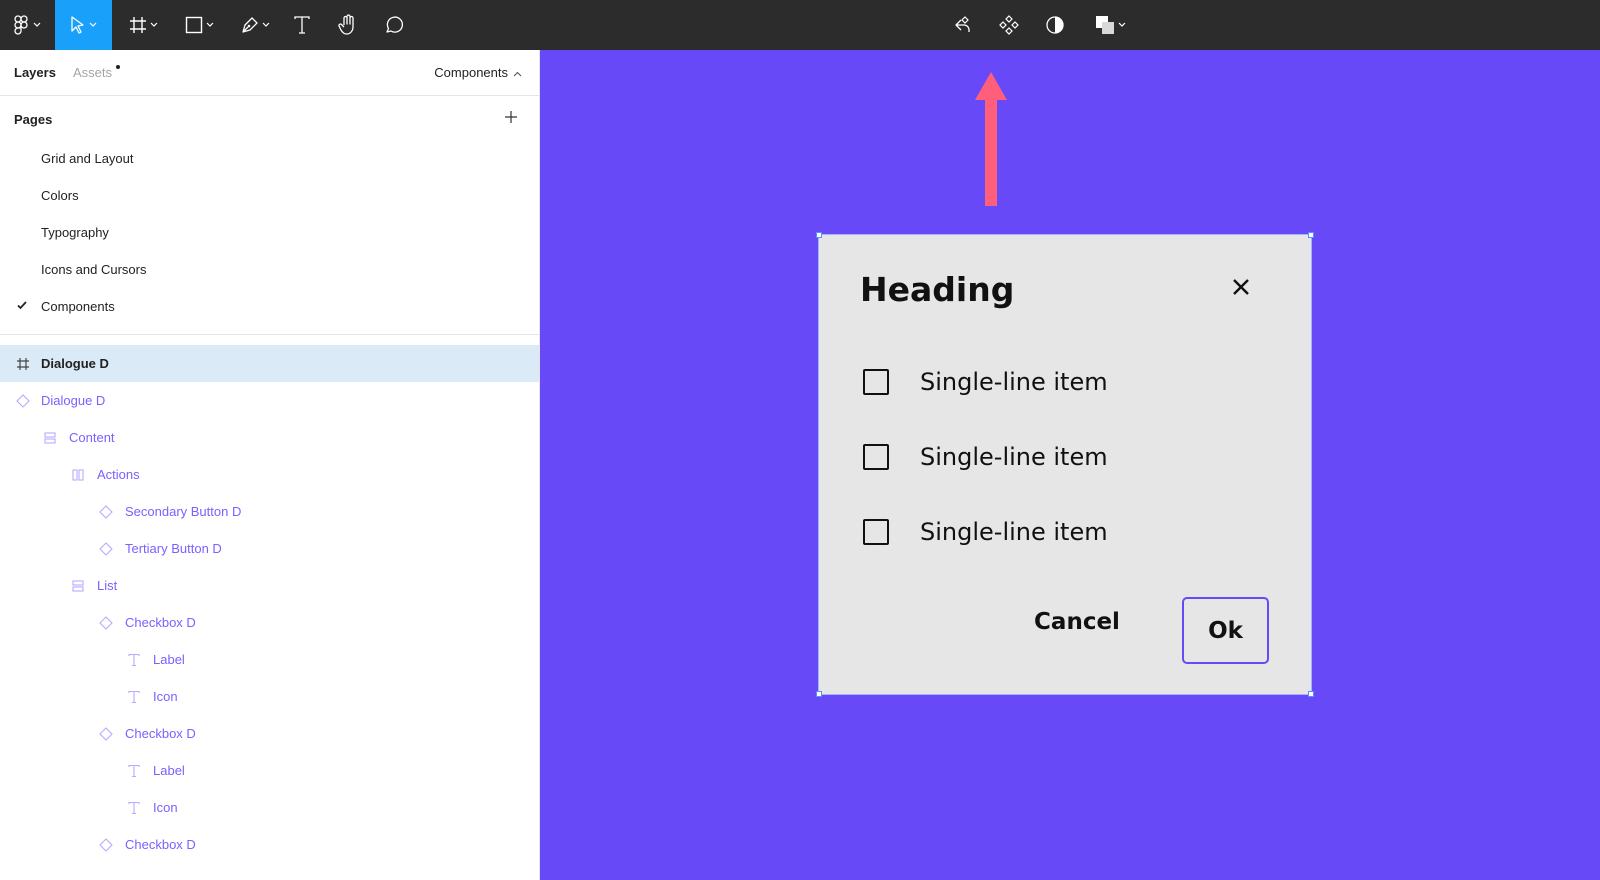 The width and height of the screenshot is (1600, 880). Describe the element at coordinates (269, 400) in the screenshot. I see `layer-dialogue-d-instance: Dialogue D` at that location.